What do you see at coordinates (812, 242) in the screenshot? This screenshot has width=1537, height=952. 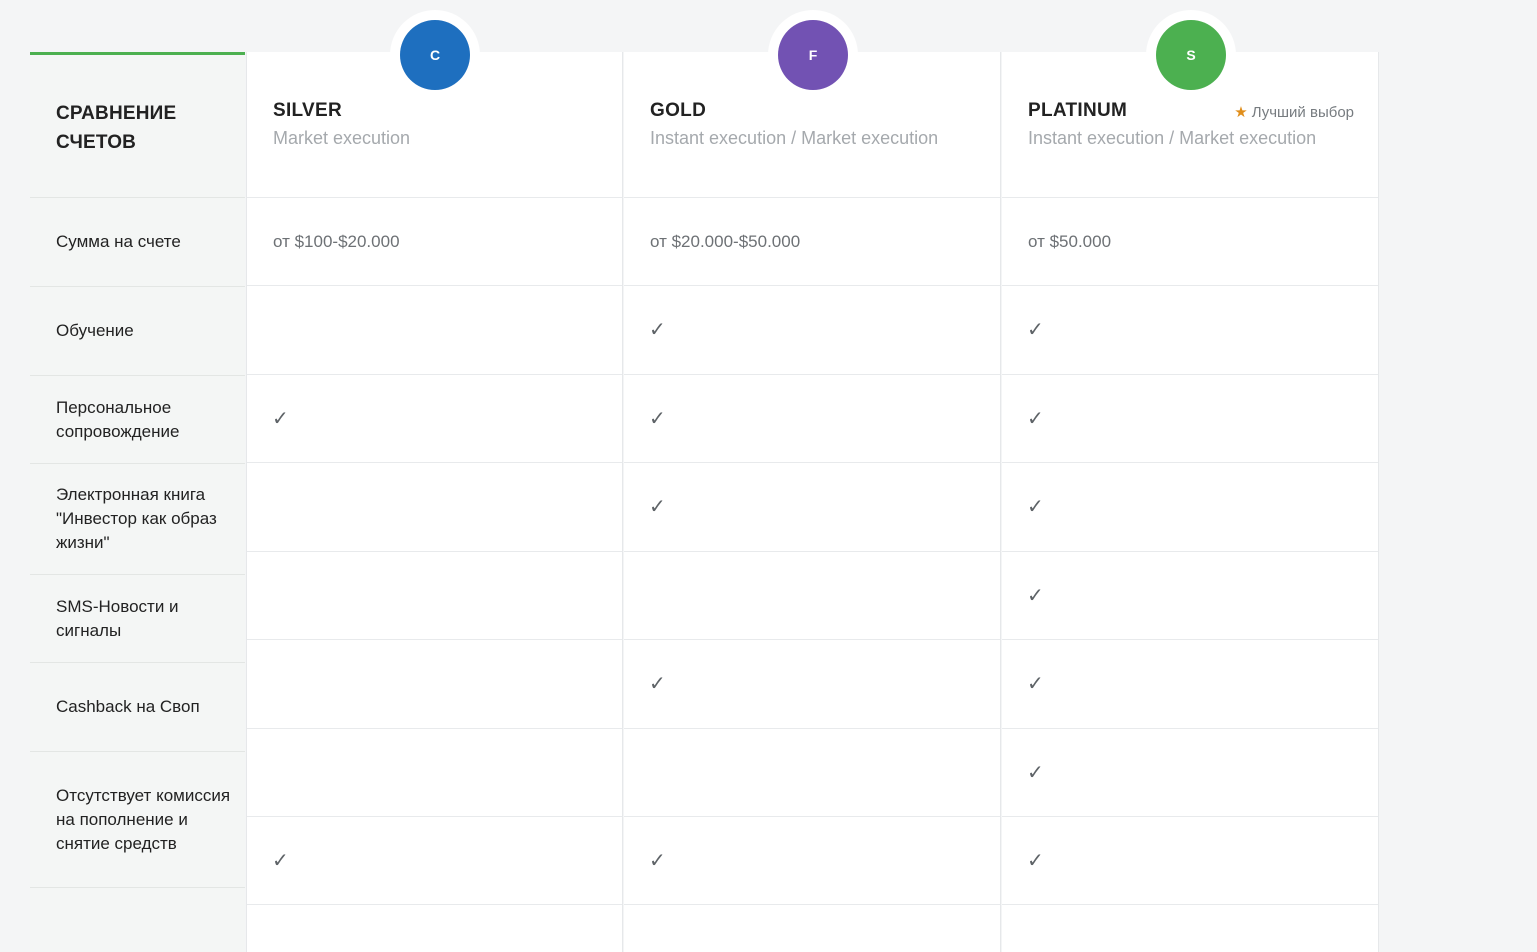 I see `plan-cell: от $20.000-$50.000` at bounding box center [812, 242].